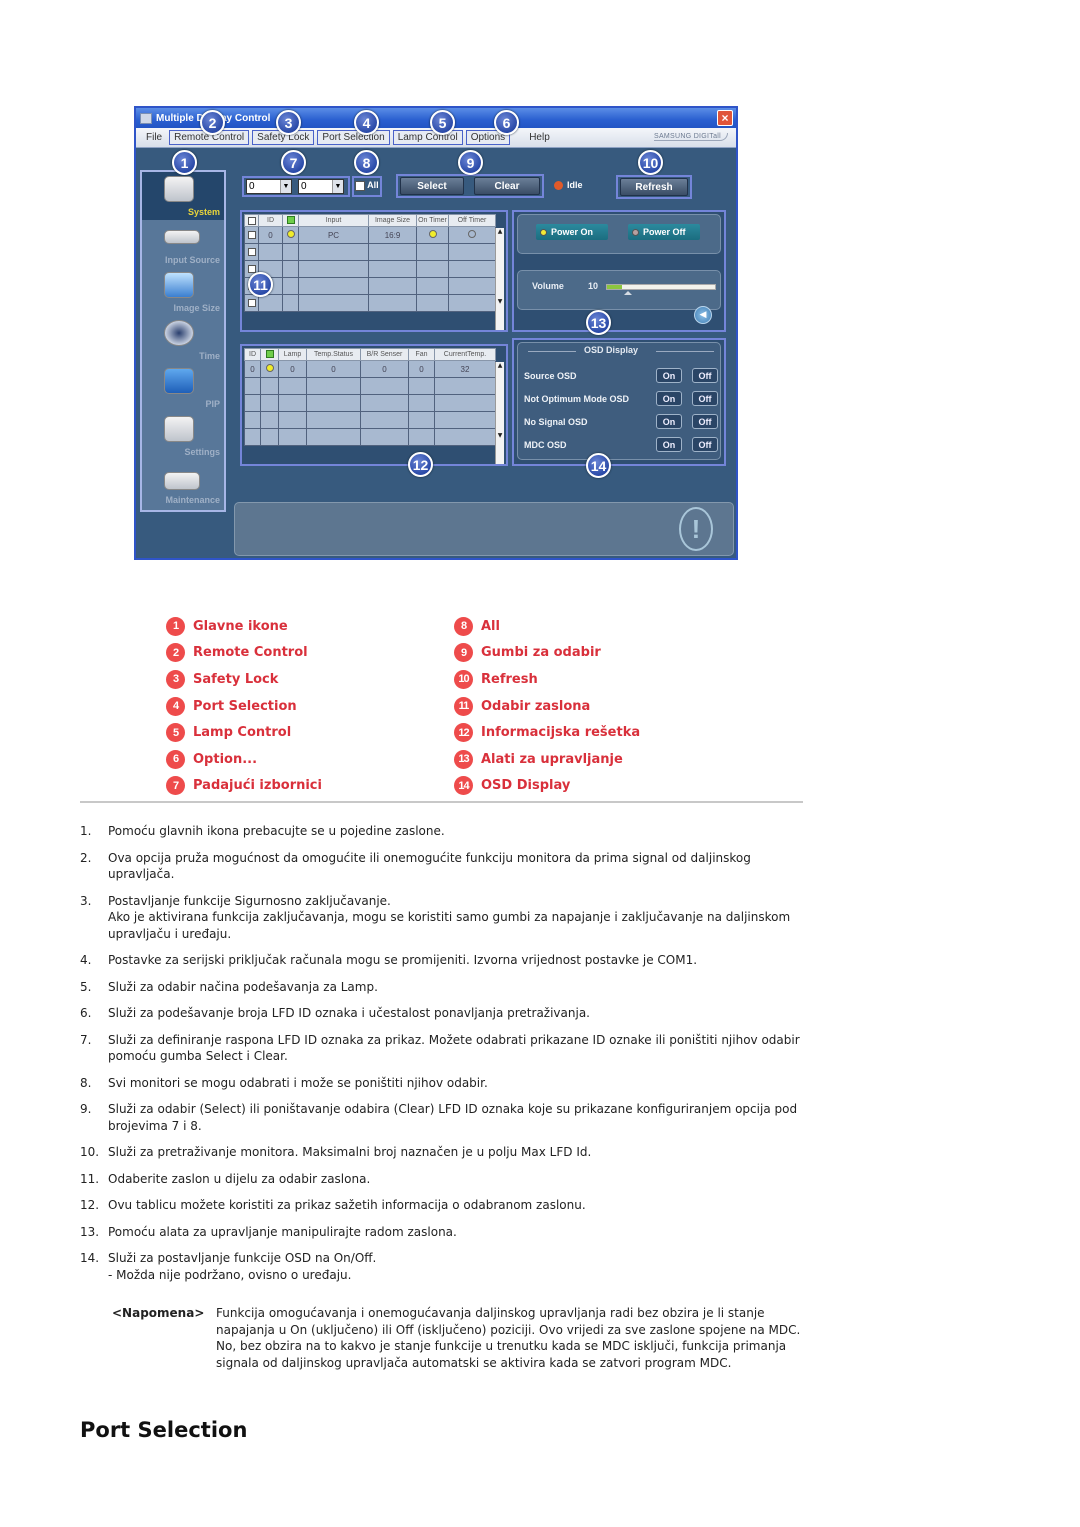  I want to click on sidebar-item-maintenance: Maintenance, so click(183, 484).